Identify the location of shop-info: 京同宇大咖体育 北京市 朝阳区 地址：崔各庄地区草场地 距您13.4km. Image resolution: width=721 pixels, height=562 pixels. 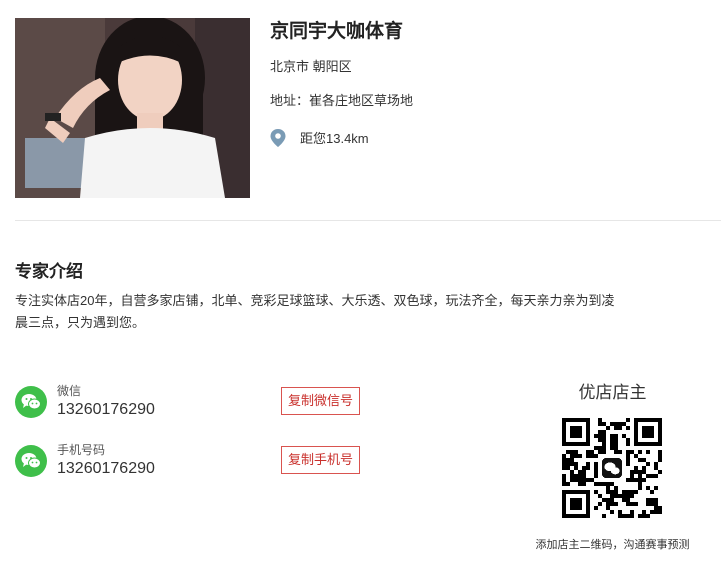
(341, 82).